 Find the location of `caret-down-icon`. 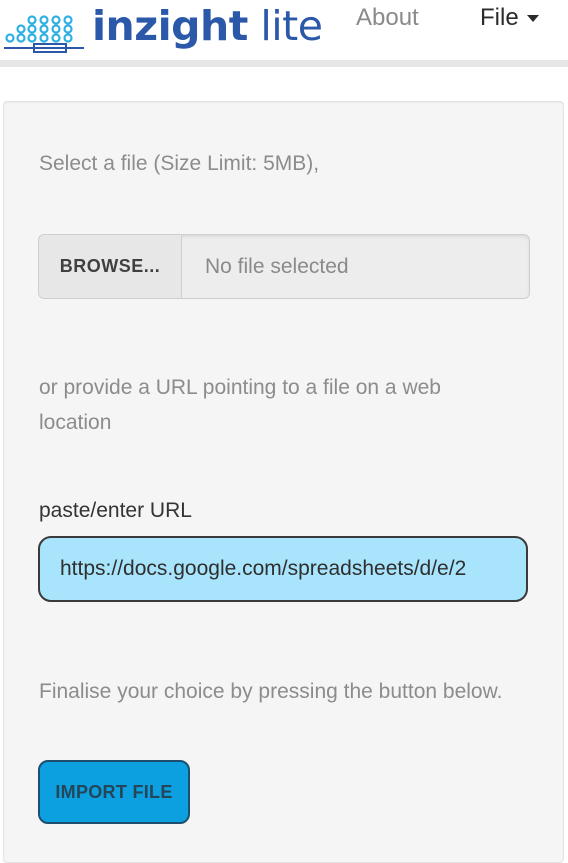

caret-down-icon is located at coordinates (532, 19).